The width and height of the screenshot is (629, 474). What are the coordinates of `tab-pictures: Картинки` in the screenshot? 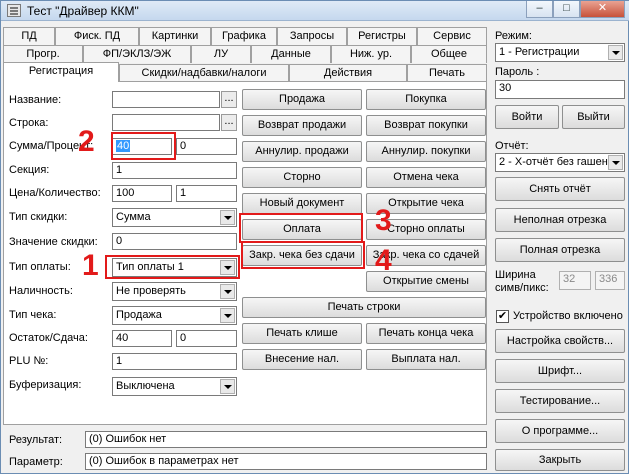 It's located at (175, 36).